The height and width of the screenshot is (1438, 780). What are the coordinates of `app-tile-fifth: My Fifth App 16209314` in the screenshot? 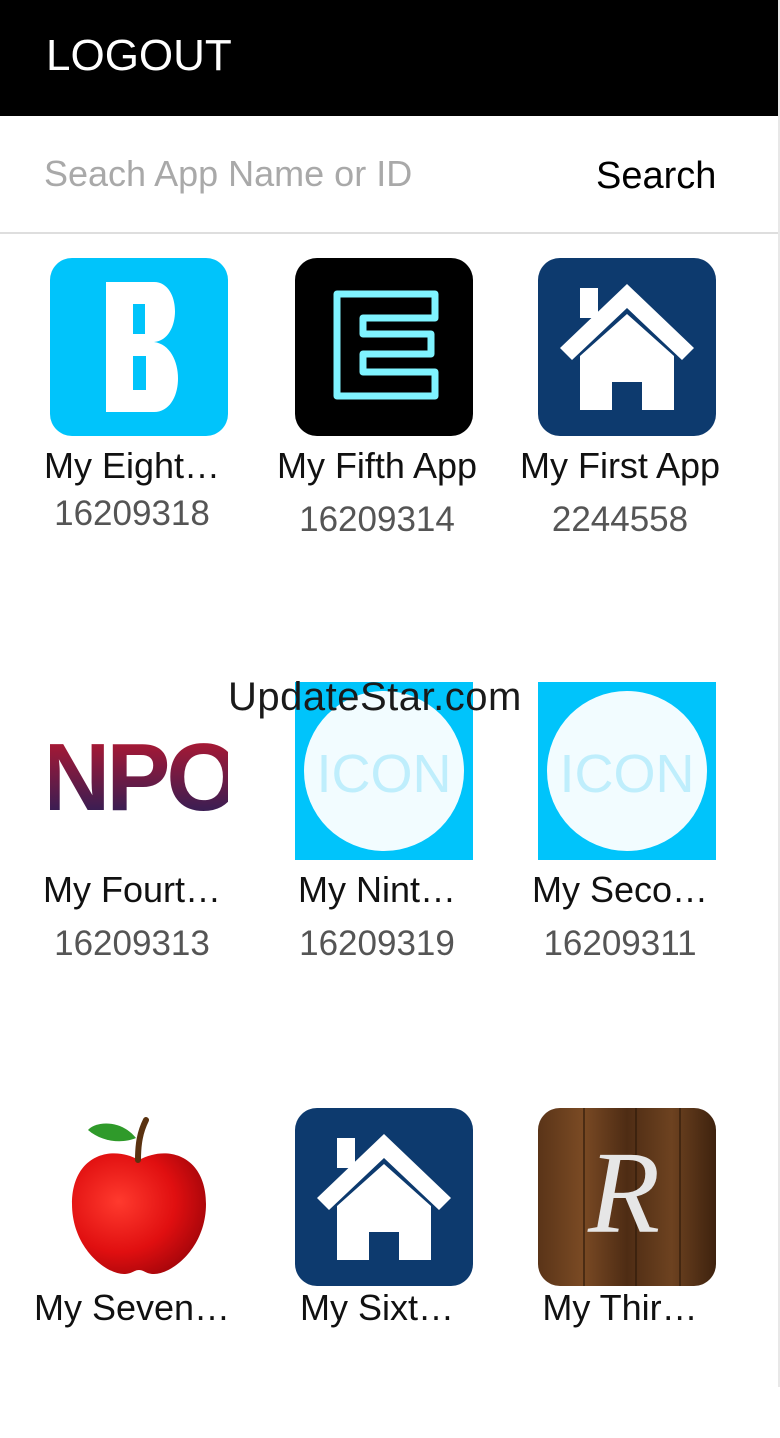 It's located at (377, 423).